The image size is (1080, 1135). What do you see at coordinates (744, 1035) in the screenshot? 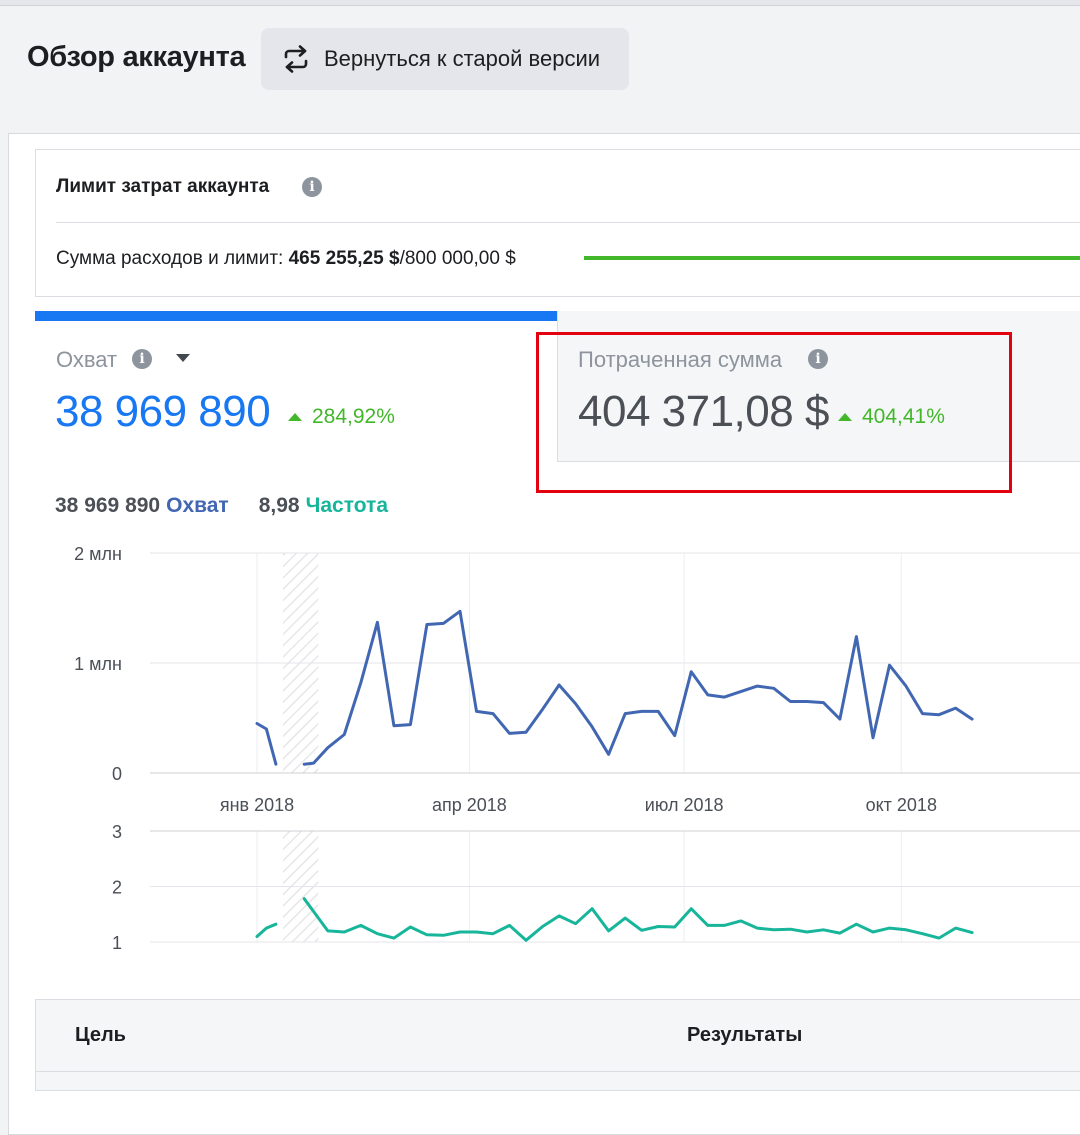
I see `column-header-results: Результаты` at bounding box center [744, 1035].